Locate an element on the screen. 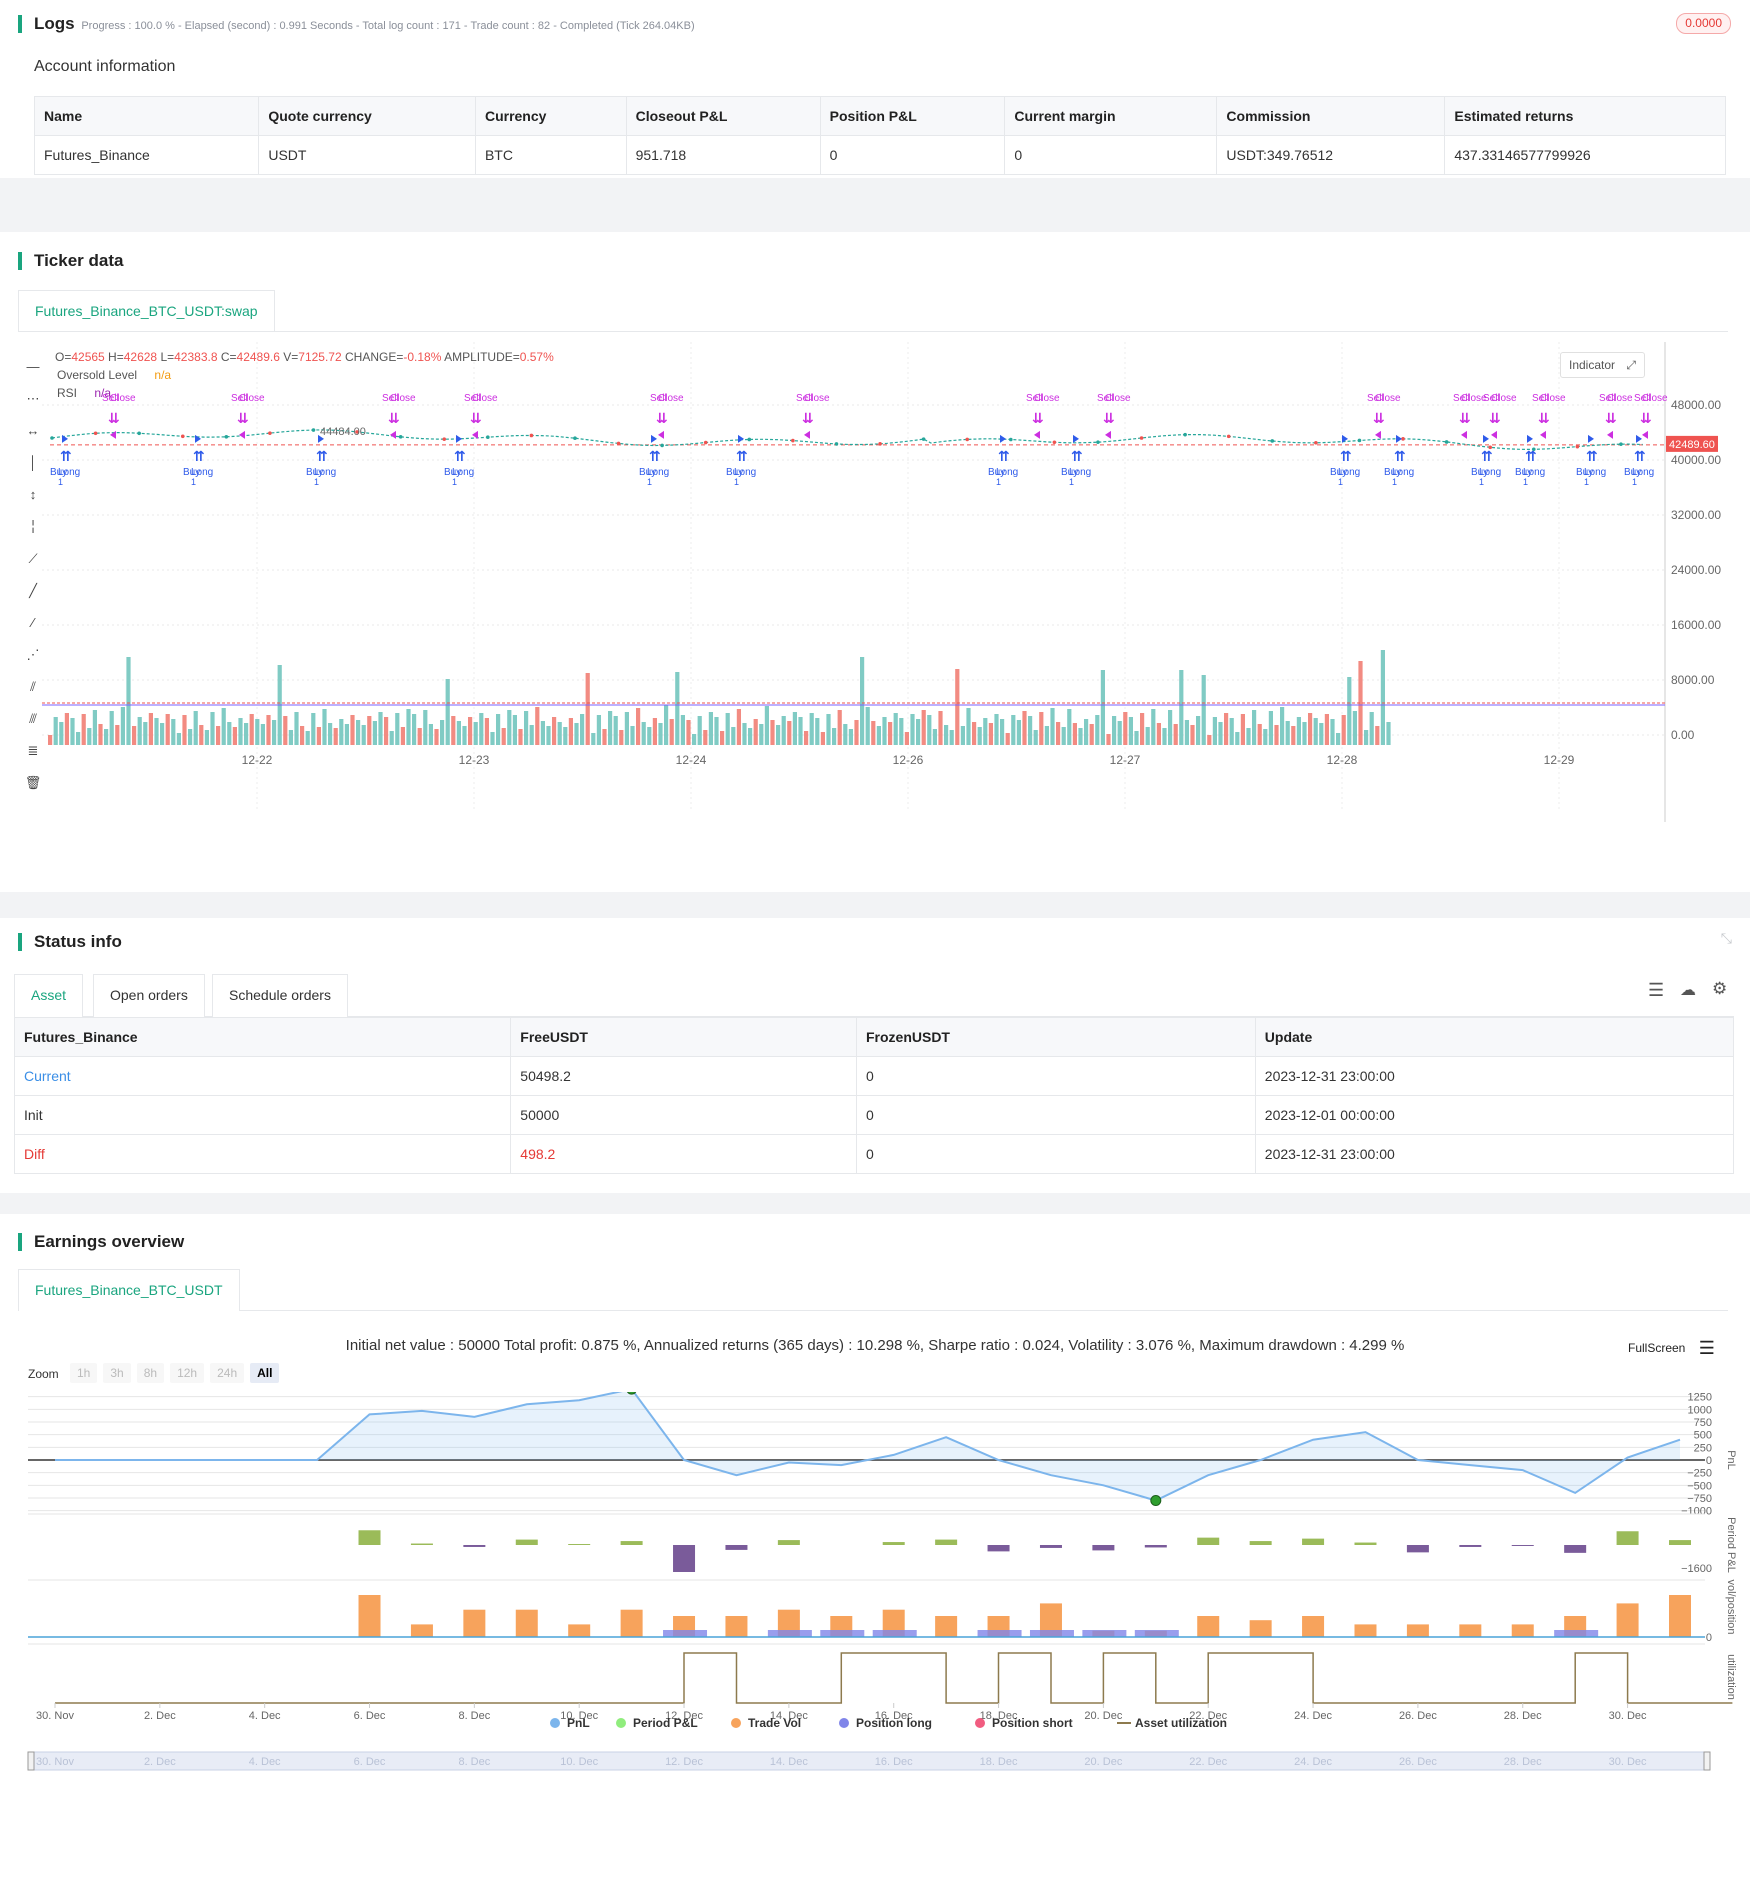 This screenshot has width=1750, height=1891. zoom-button-All: All is located at coordinates (265, 1373).